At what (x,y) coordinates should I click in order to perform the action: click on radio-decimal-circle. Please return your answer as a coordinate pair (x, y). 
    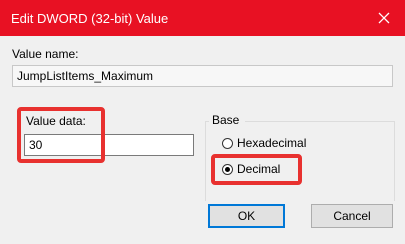
    Looking at the image, I should click on (227, 169).